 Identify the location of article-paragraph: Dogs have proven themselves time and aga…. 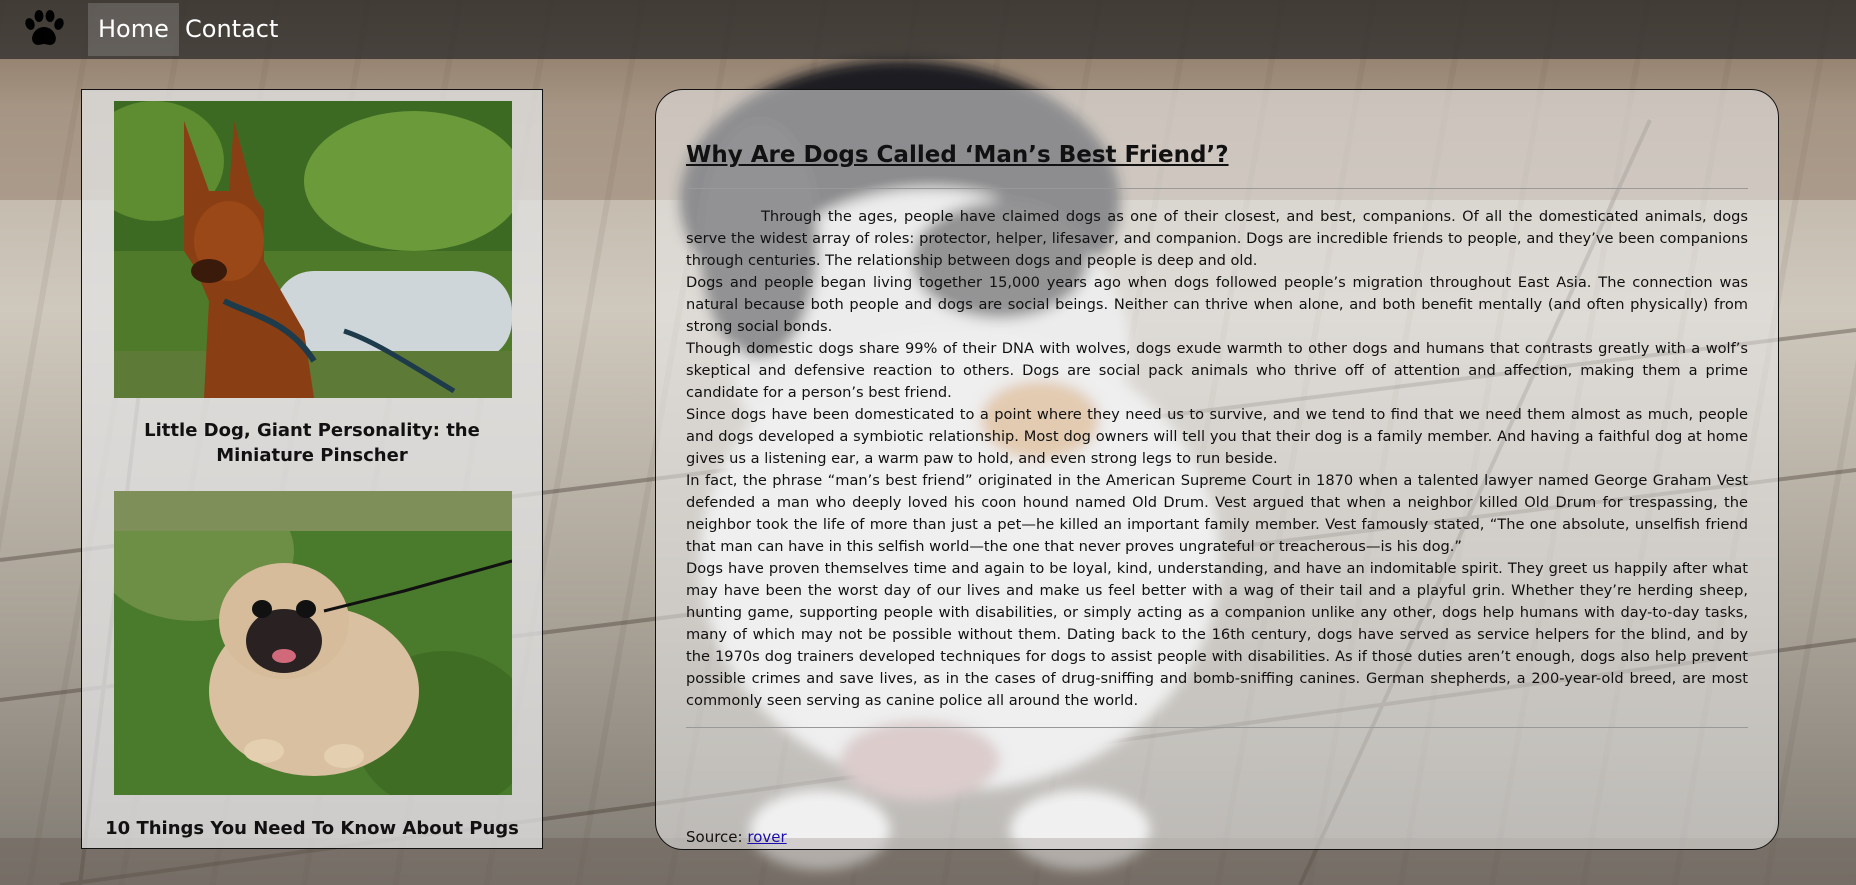
(1217, 634).